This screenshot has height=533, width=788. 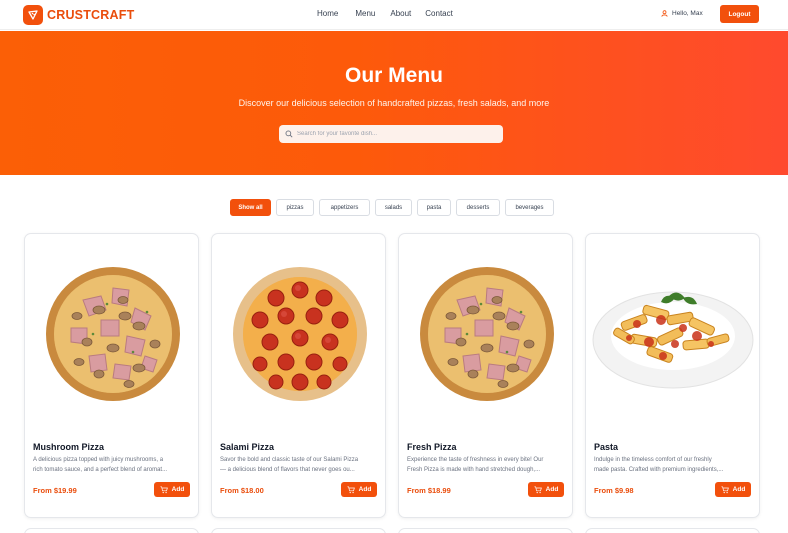 What do you see at coordinates (385, 13) in the screenshot?
I see `main-nav: Home Menu About Contact` at bounding box center [385, 13].